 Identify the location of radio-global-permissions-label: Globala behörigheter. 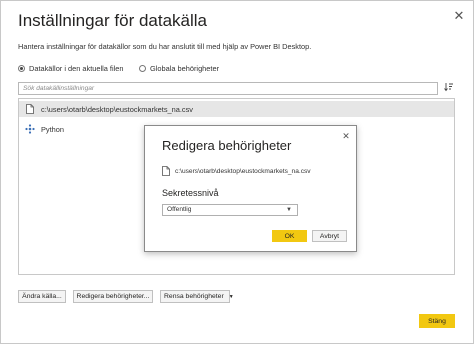
(185, 68).